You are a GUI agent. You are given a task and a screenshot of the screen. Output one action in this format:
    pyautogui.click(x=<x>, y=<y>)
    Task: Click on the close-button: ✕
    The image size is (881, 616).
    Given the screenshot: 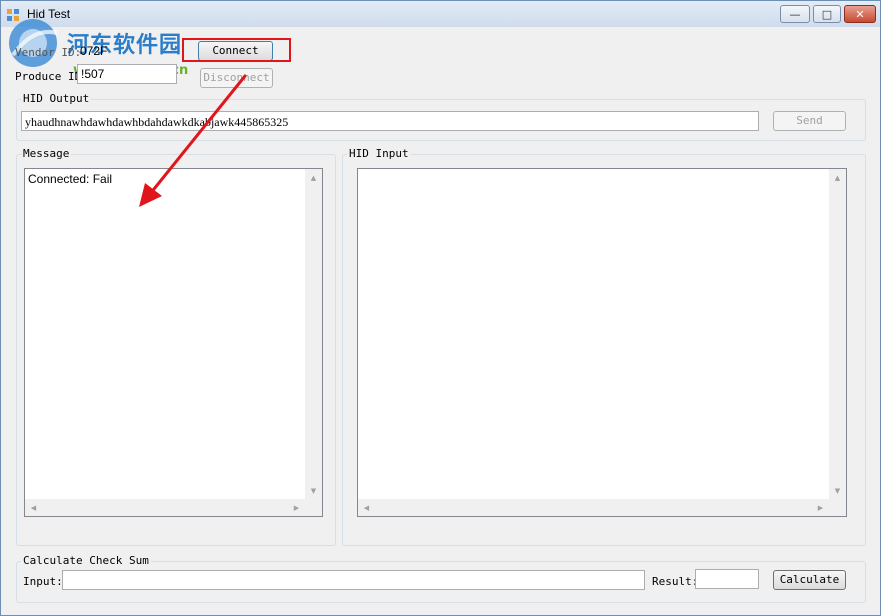 What is the action you would take?
    pyautogui.click(x=860, y=14)
    